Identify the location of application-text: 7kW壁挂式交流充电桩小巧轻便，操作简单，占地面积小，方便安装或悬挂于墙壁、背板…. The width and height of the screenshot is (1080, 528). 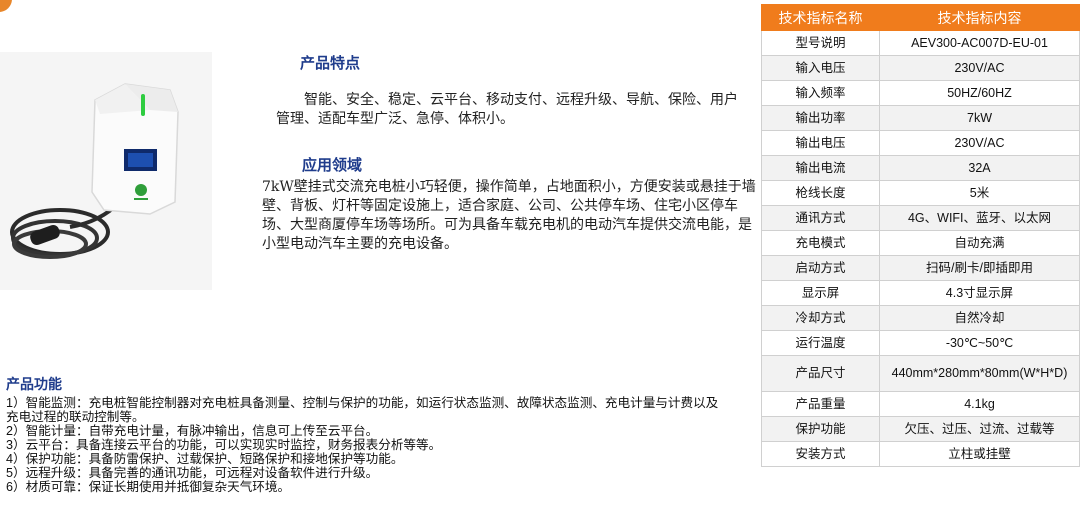
(509, 215).